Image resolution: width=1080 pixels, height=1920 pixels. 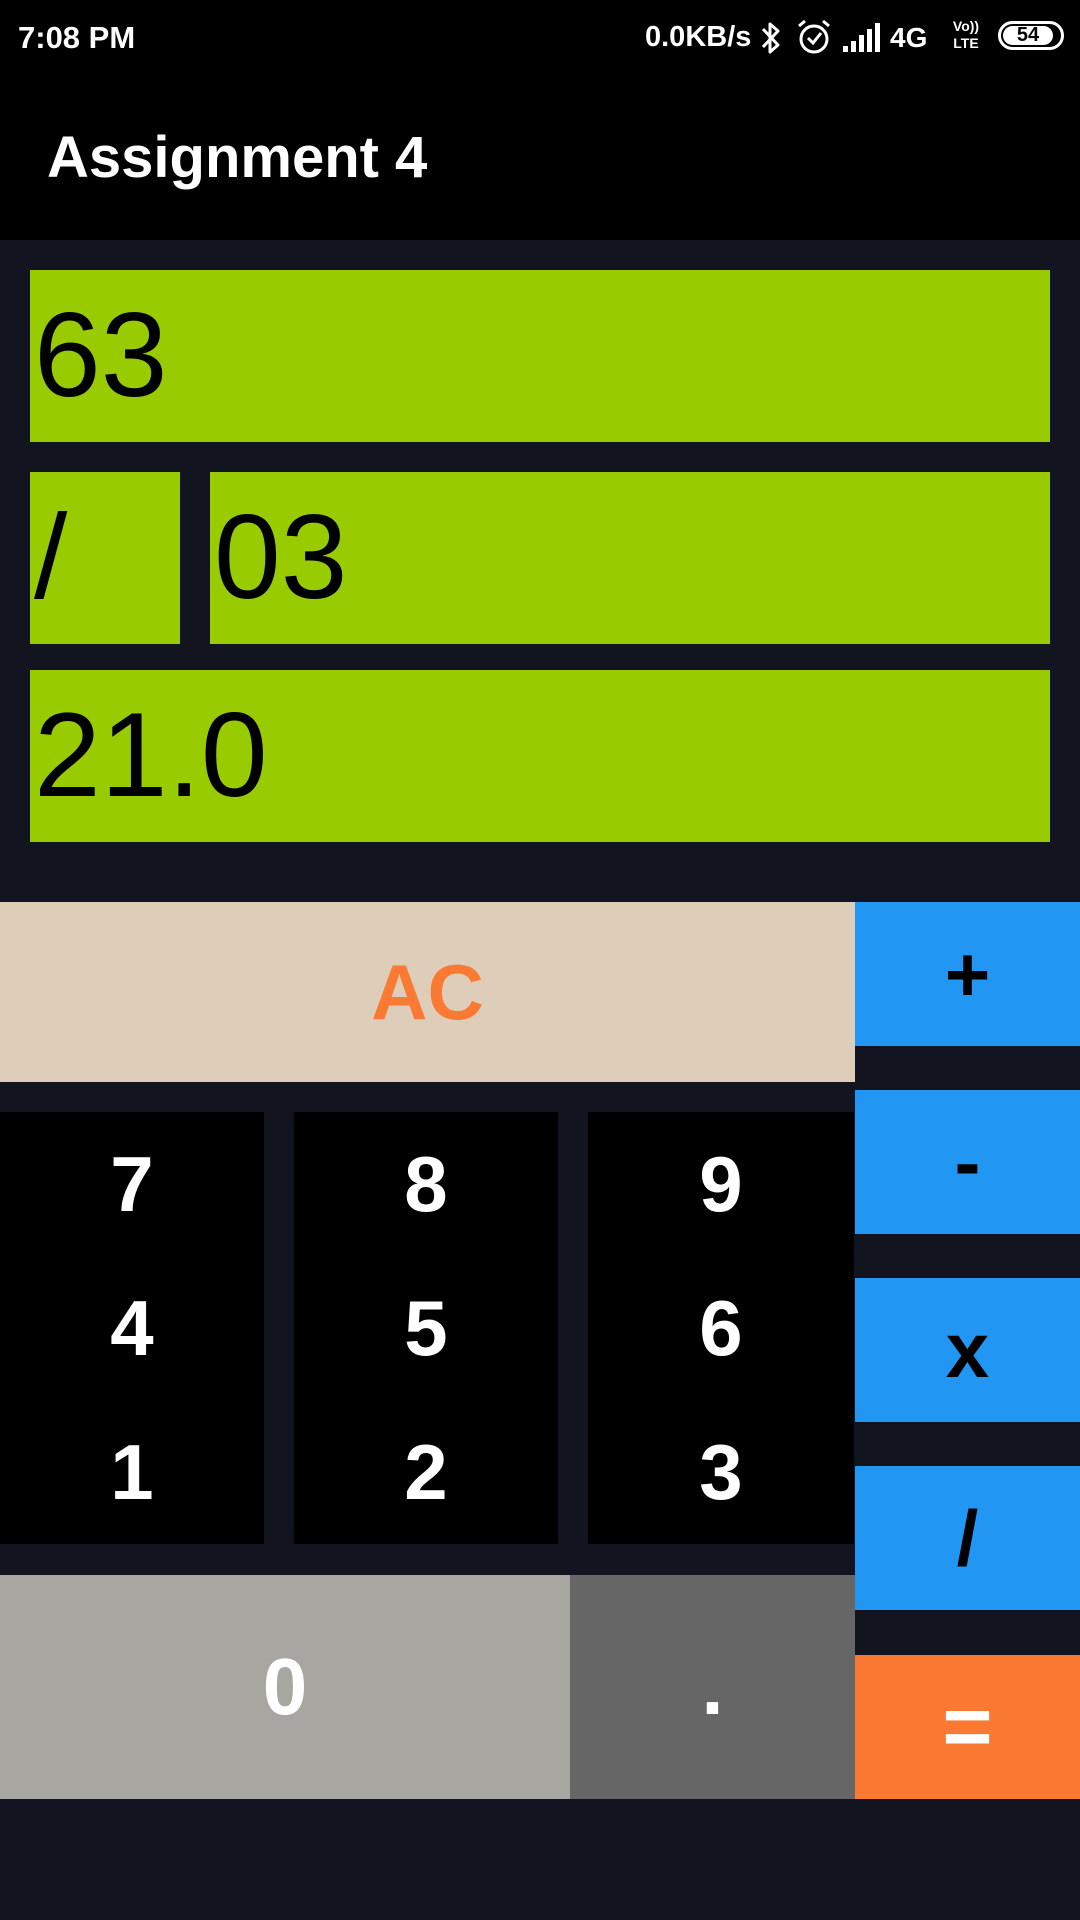 What do you see at coordinates (630, 558) in the screenshot?
I see `operand-b-field: 03` at bounding box center [630, 558].